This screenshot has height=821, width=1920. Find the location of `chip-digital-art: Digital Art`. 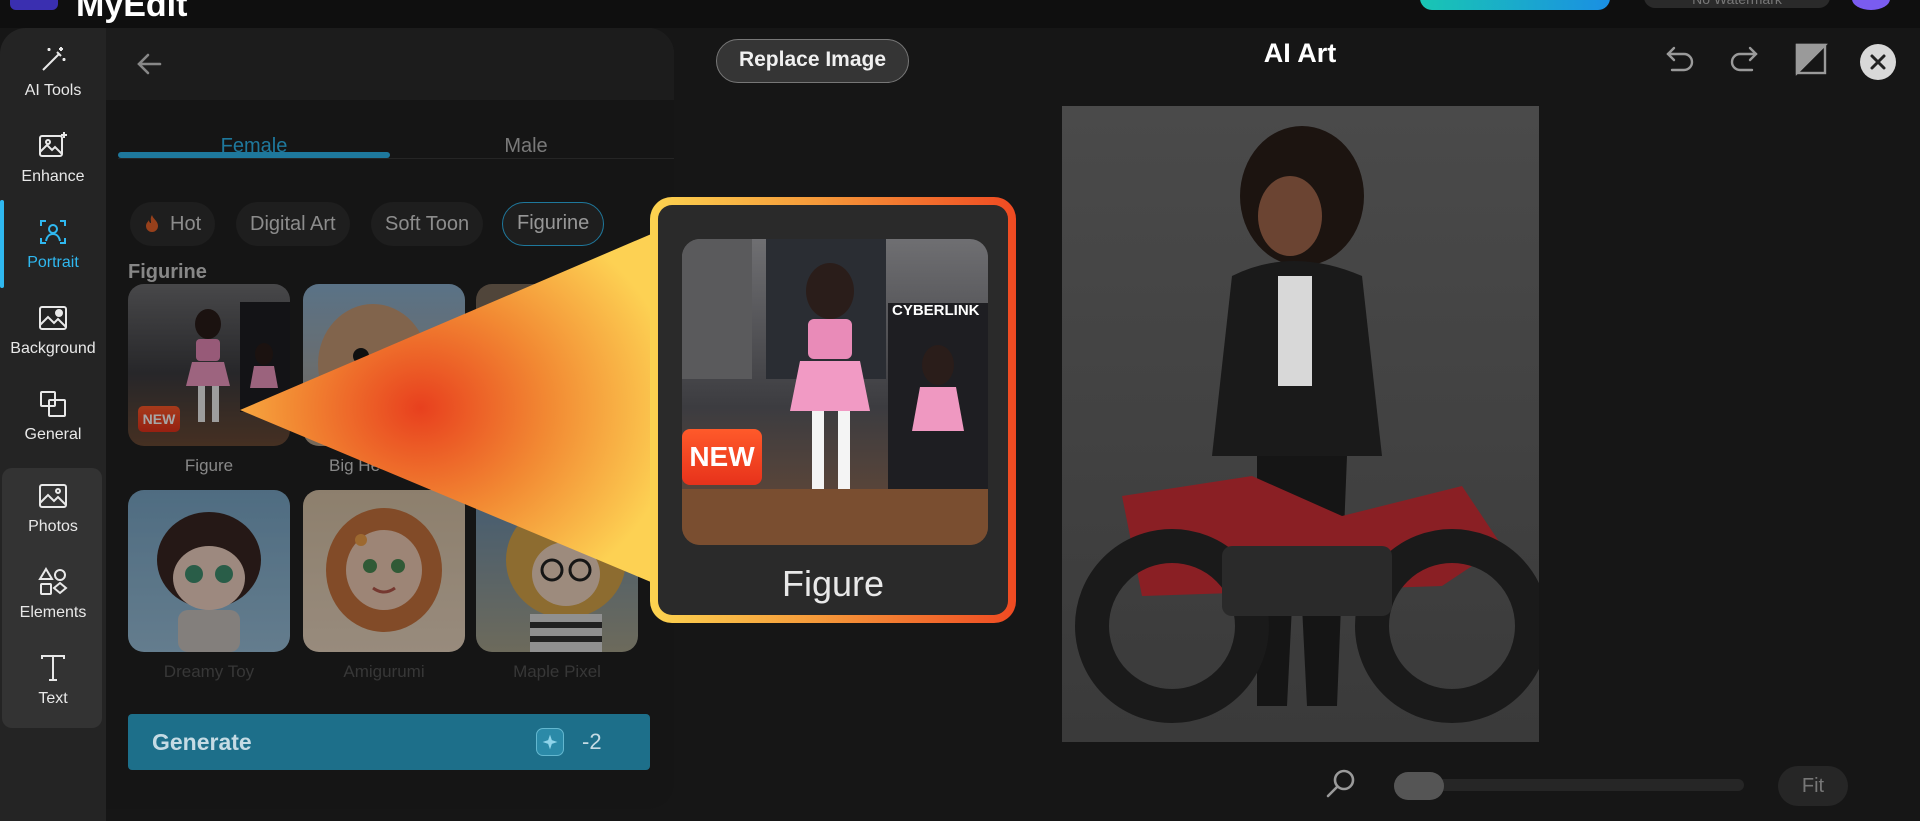

chip-digital-art: Digital Art is located at coordinates (293, 224).